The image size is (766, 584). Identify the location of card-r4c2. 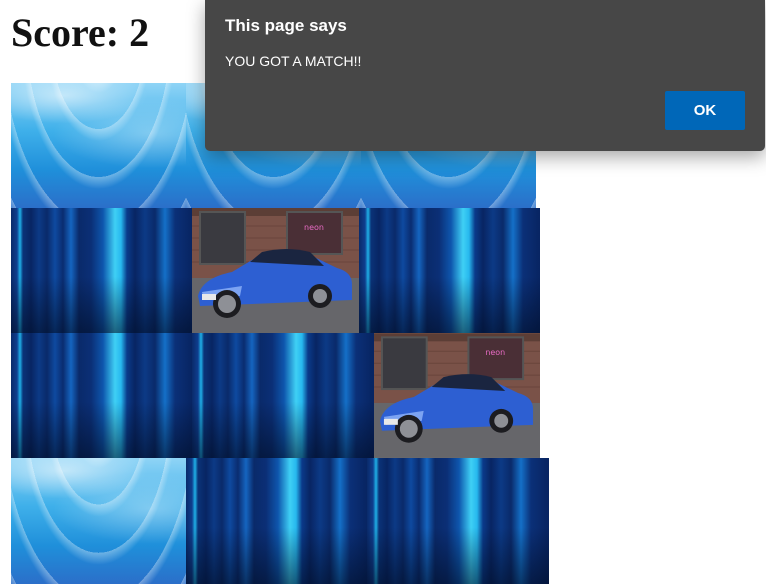
(276, 521).